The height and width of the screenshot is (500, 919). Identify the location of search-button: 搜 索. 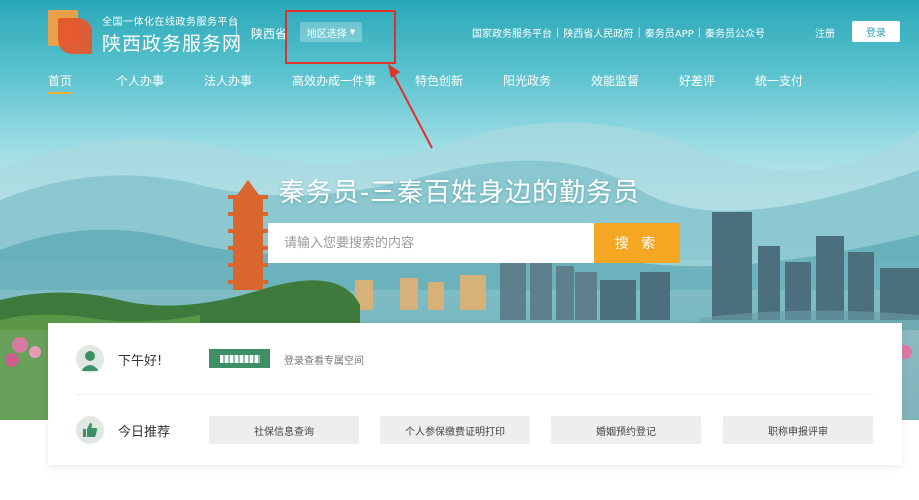
(637, 243).